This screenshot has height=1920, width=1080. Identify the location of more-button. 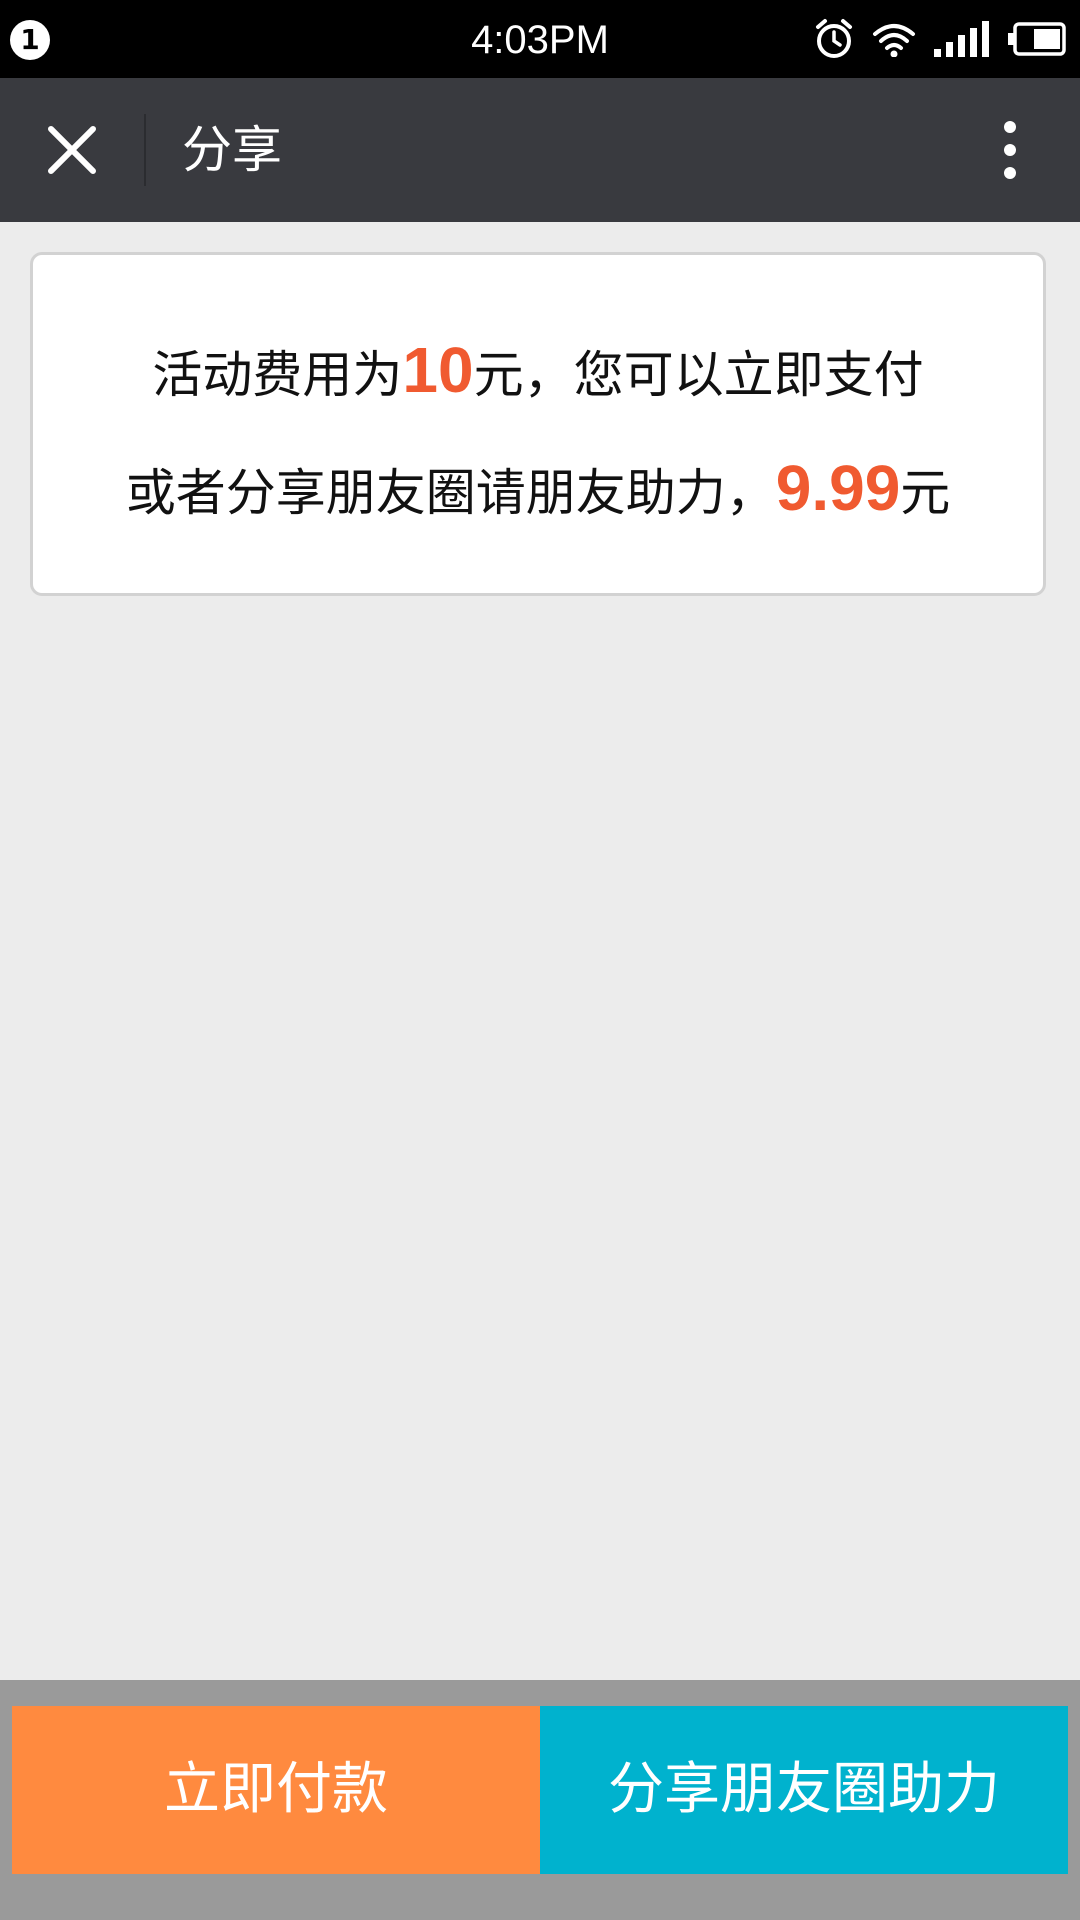
(1010, 152).